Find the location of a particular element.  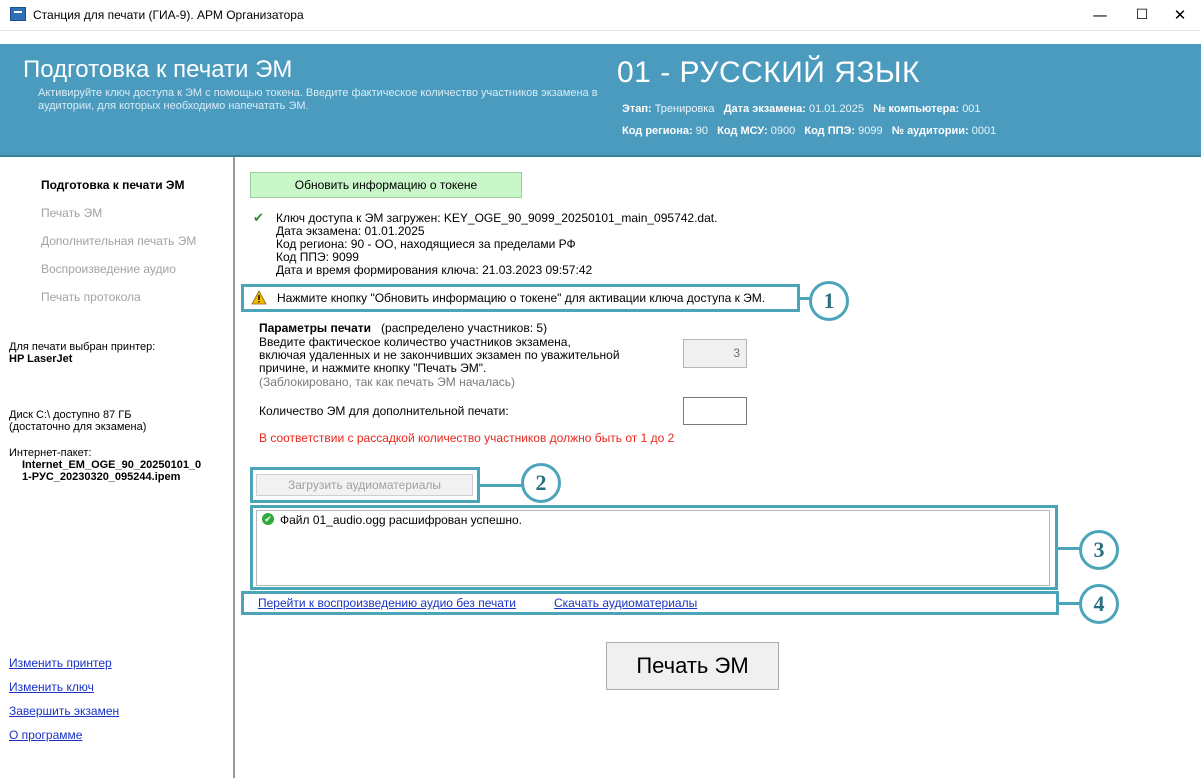

sidebar-item-prepare: Подготовка к печати ЭМ is located at coordinates (112, 185).